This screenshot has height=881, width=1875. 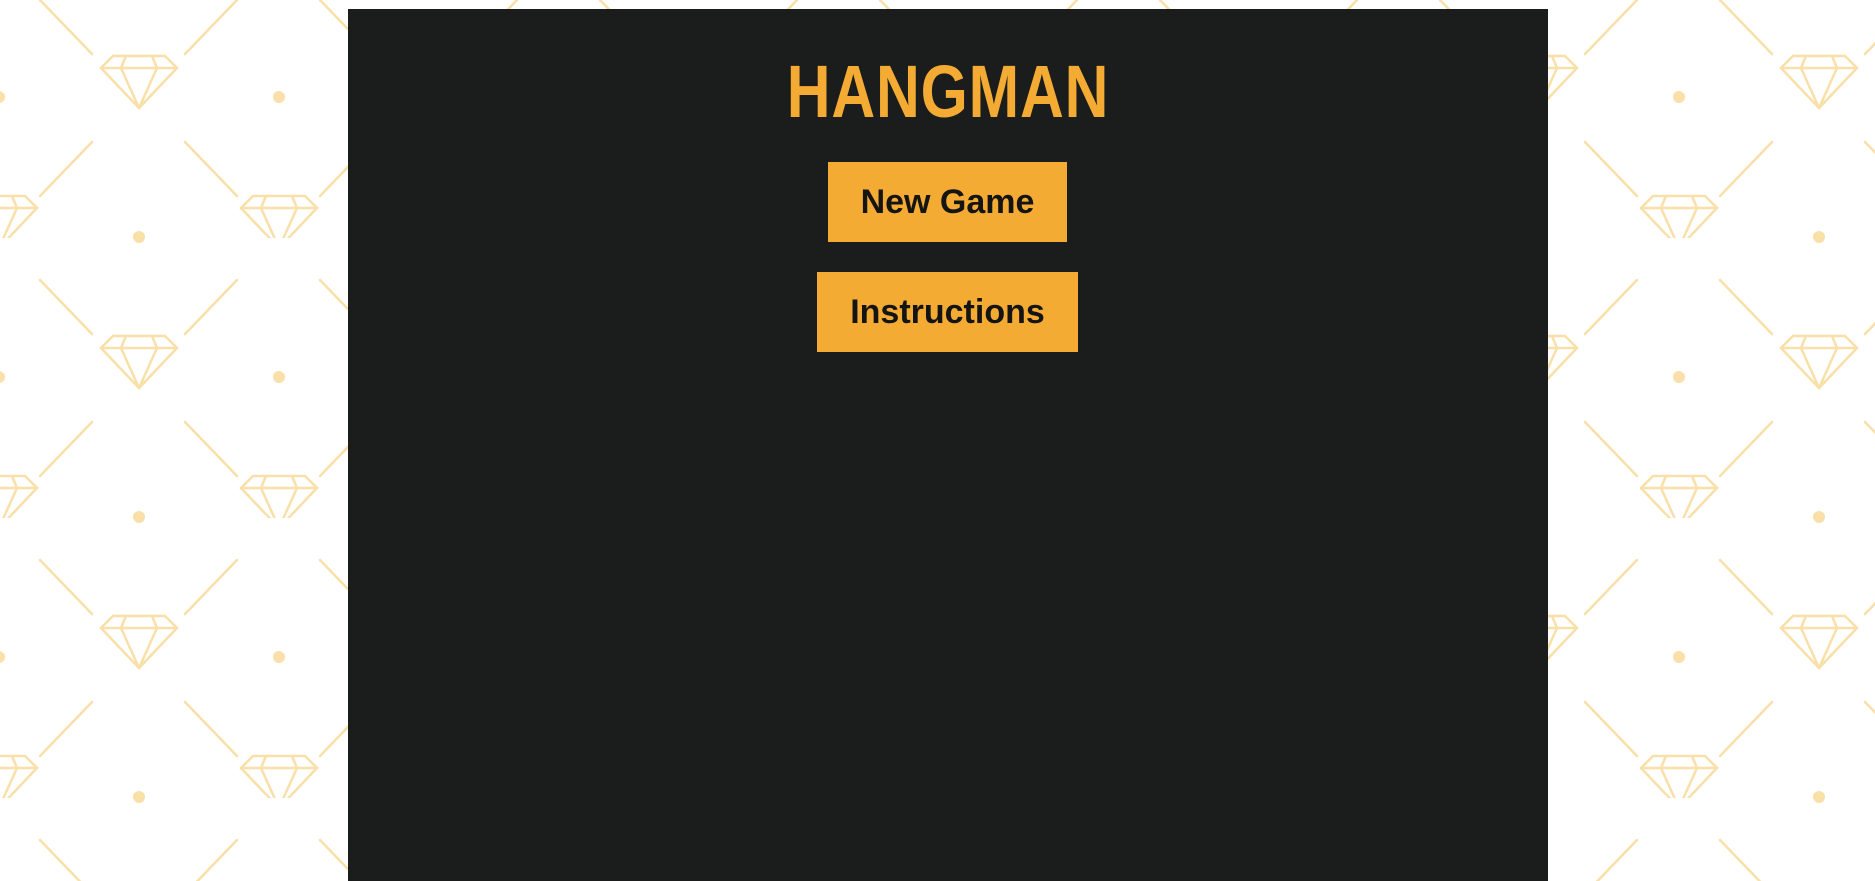 I want to click on new-game-button: New Game, so click(x=947, y=202).